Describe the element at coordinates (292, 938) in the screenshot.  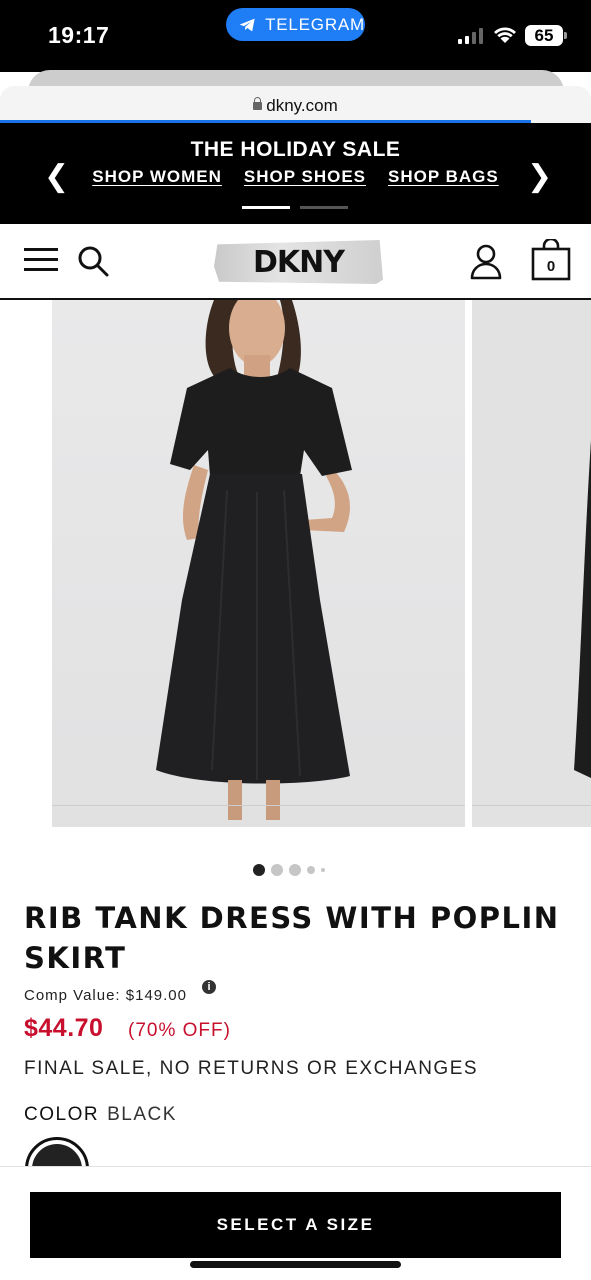
I see `product-title: RIB TANK DRESS WITH POPLIN SKIRT` at that location.